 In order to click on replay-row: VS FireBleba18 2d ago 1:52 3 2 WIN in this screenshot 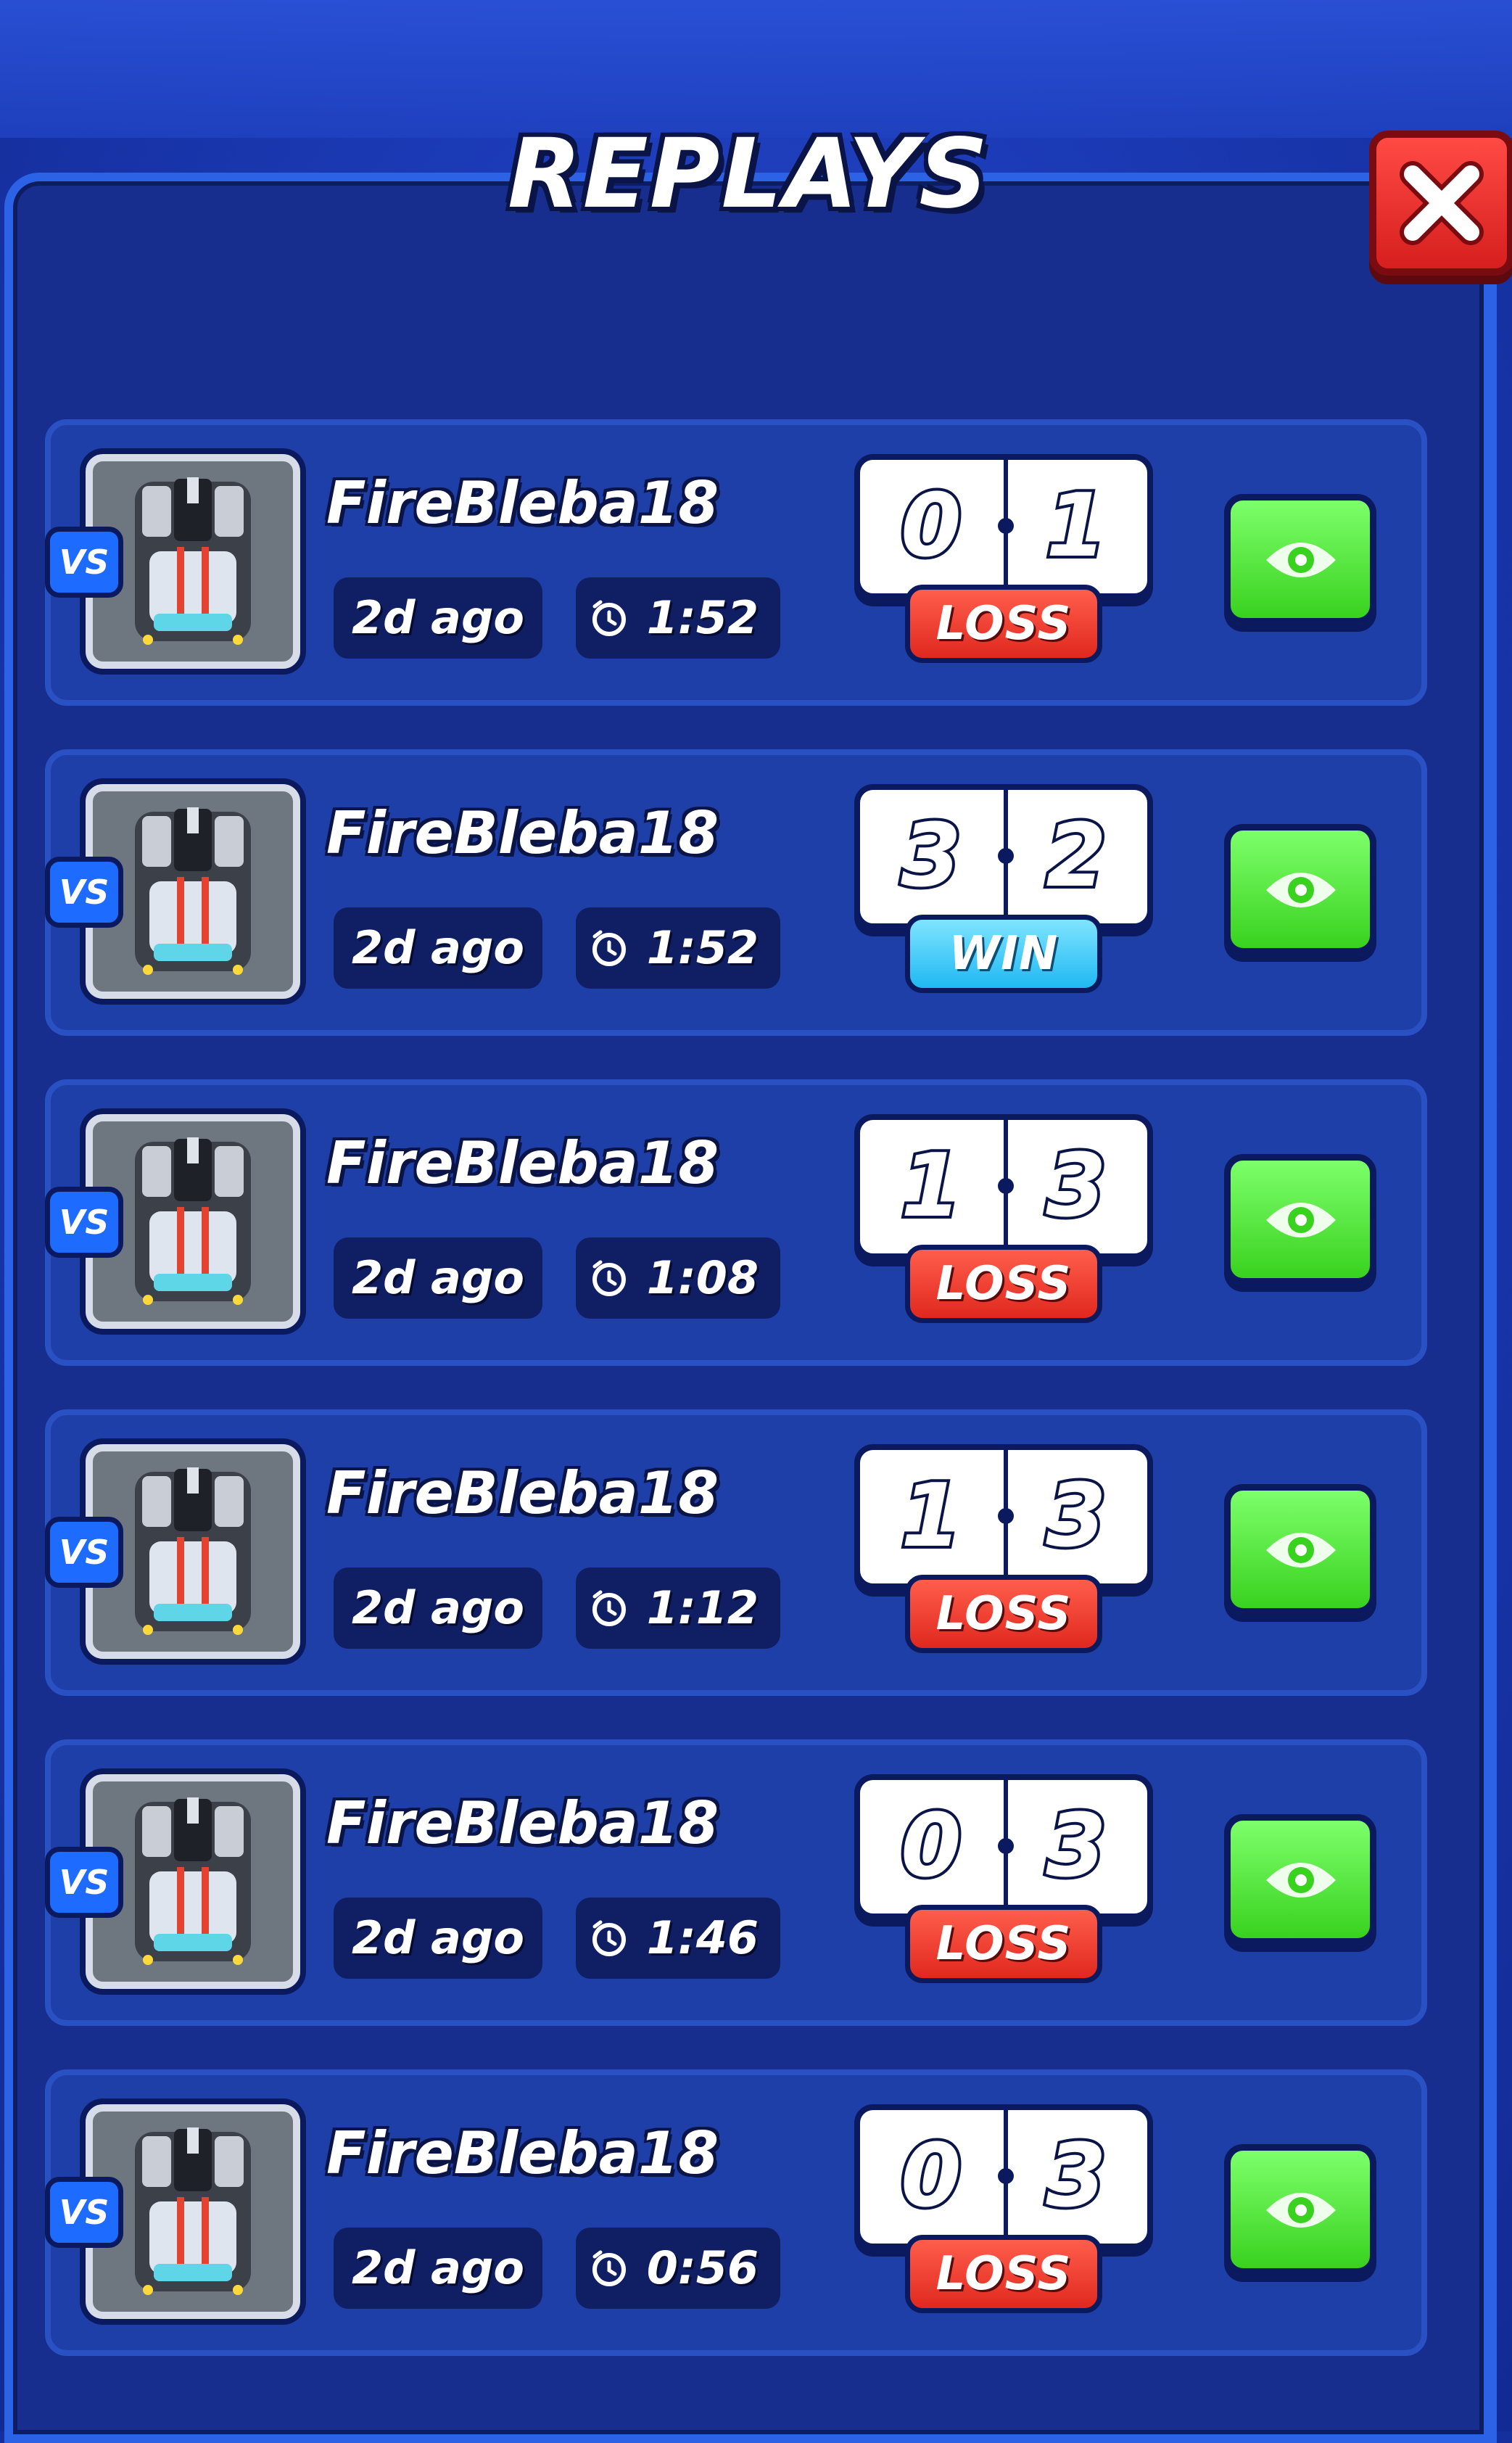, I will do `click(736, 892)`.